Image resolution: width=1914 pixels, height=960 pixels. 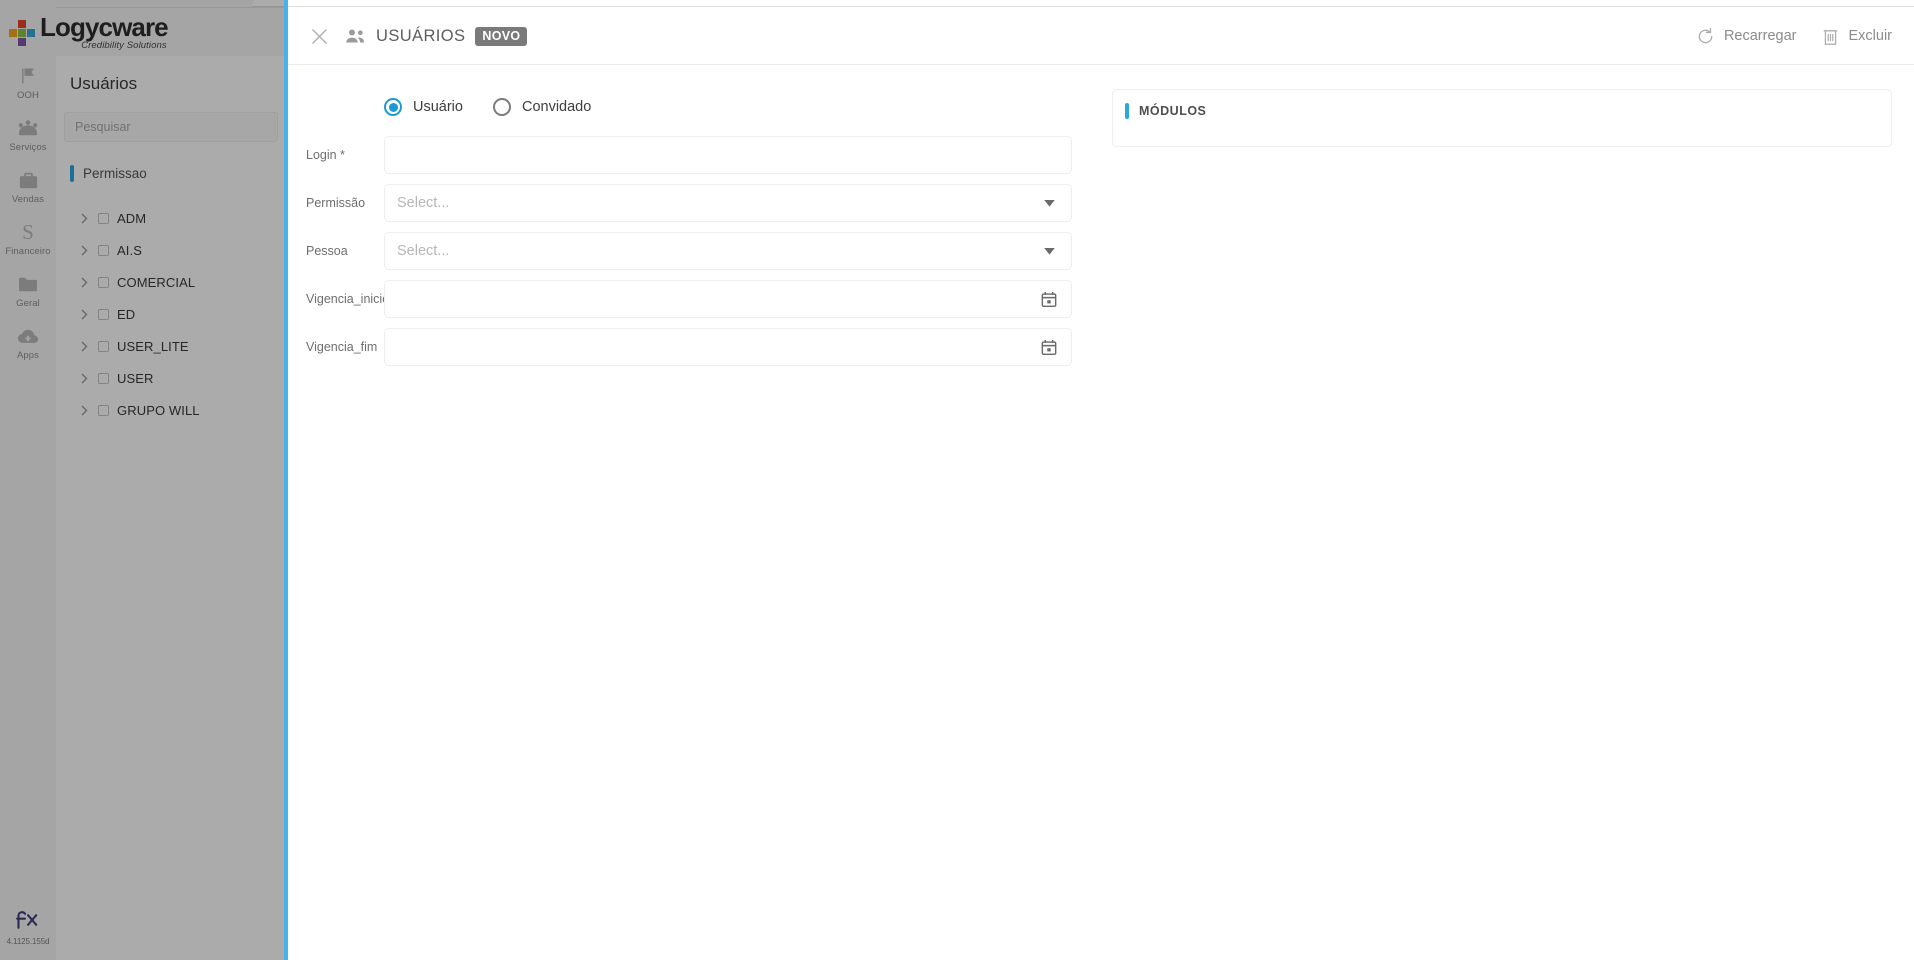 I want to click on rail-footer: 4.1125.155d, so click(x=28, y=935).